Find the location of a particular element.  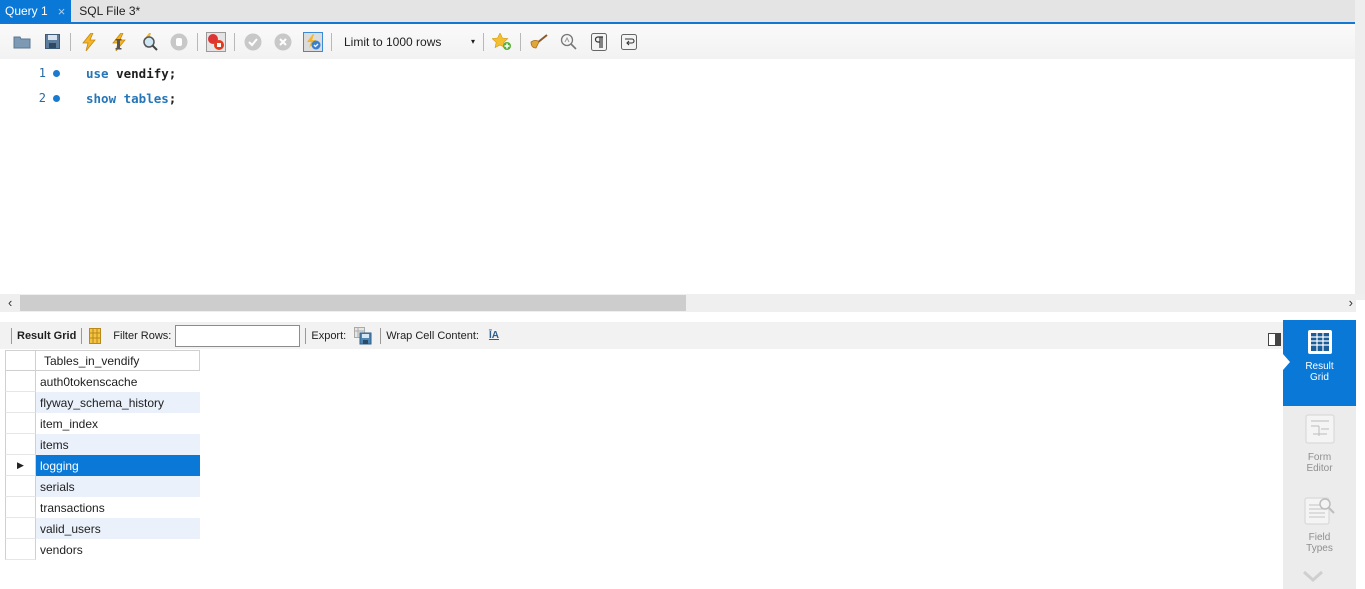

filter-rows-input is located at coordinates (238, 335).